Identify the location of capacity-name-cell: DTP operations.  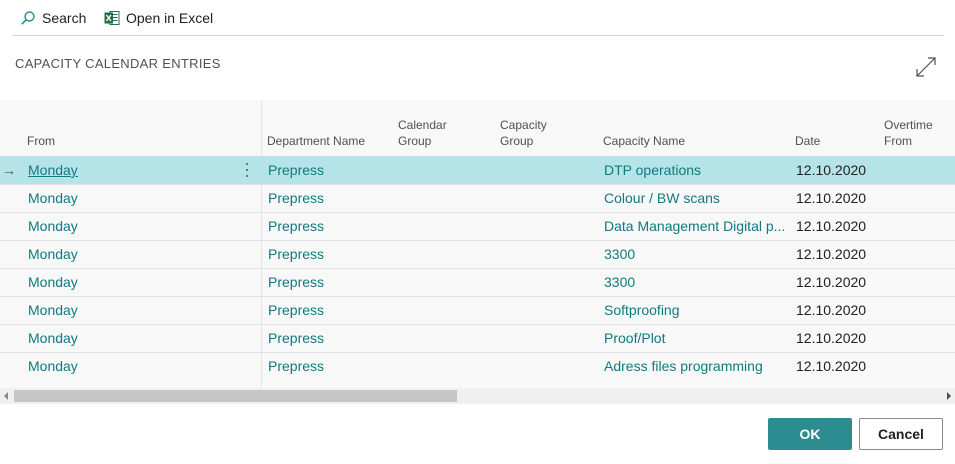
(696, 170).